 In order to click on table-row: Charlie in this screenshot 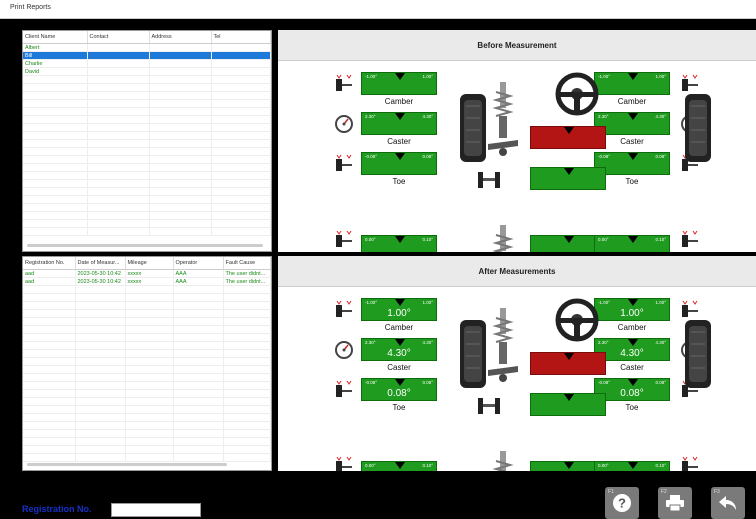, I will do `click(147, 63)`.